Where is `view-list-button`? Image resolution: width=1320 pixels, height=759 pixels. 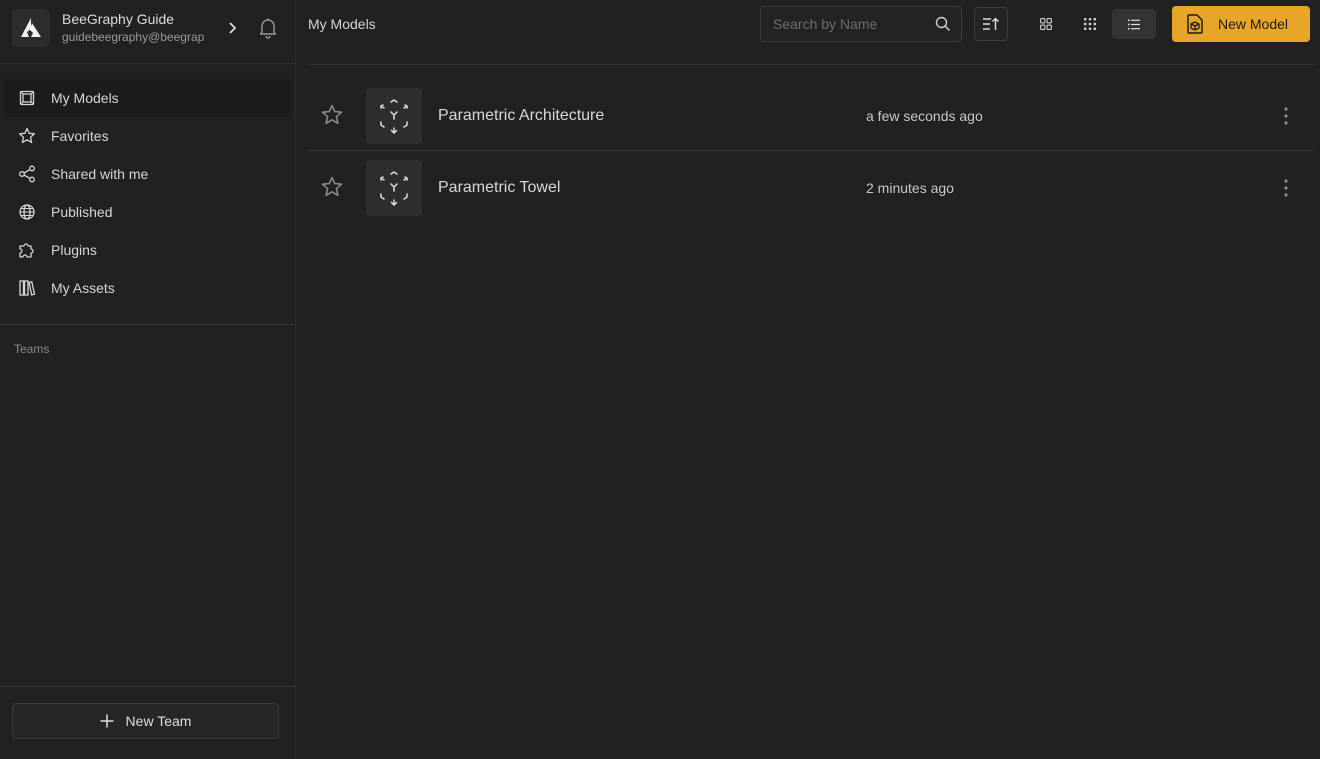 view-list-button is located at coordinates (1134, 24).